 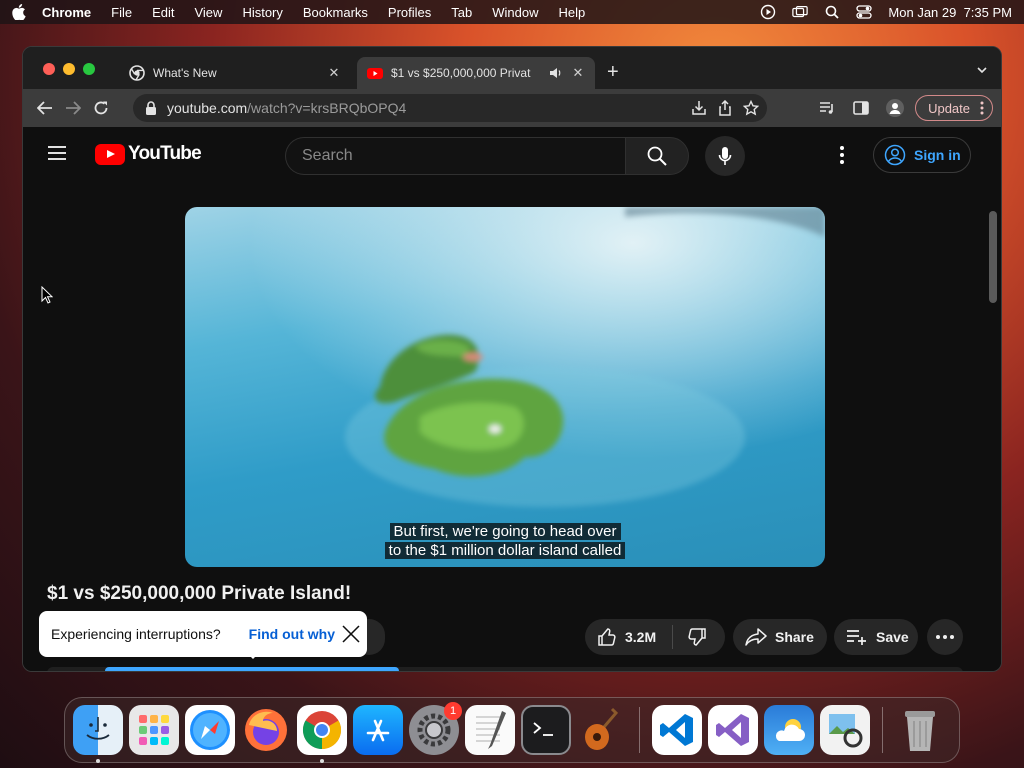 I want to click on menu-tab: Tab, so click(x=461, y=12).